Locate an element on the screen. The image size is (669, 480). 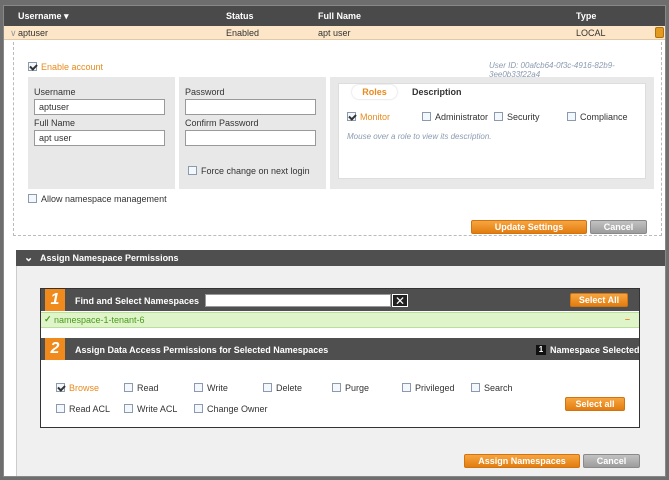
perm-read-checkbox: Read is located at coordinates (141, 387).